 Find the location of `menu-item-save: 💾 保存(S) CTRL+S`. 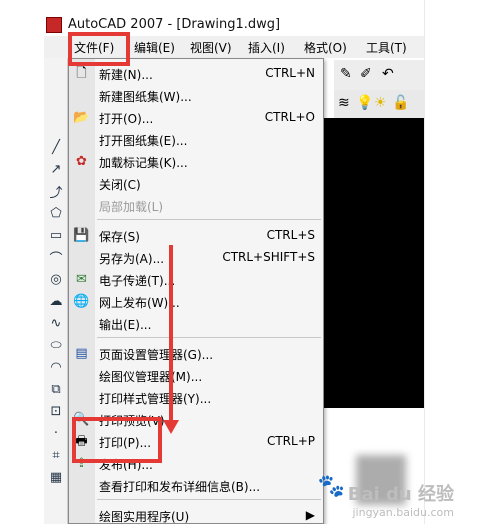

menu-item-save: 💾 保存(S) CTRL+S is located at coordinates (196, 235).